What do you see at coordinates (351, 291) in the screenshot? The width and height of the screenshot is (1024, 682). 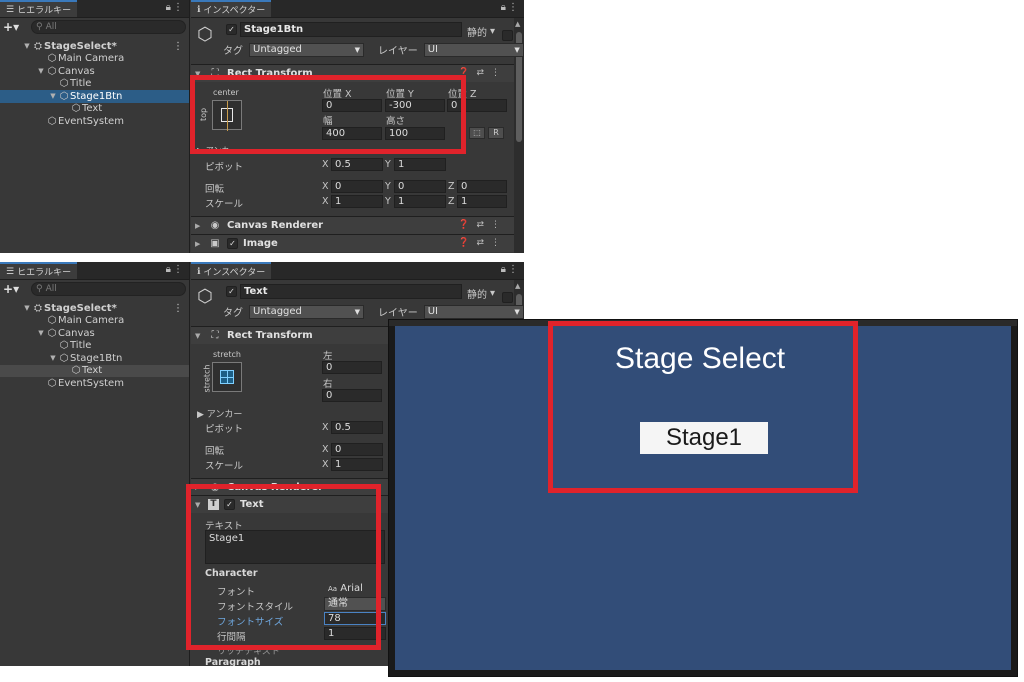 I see `object-name-input: Text` at bounding box center [351, 291].